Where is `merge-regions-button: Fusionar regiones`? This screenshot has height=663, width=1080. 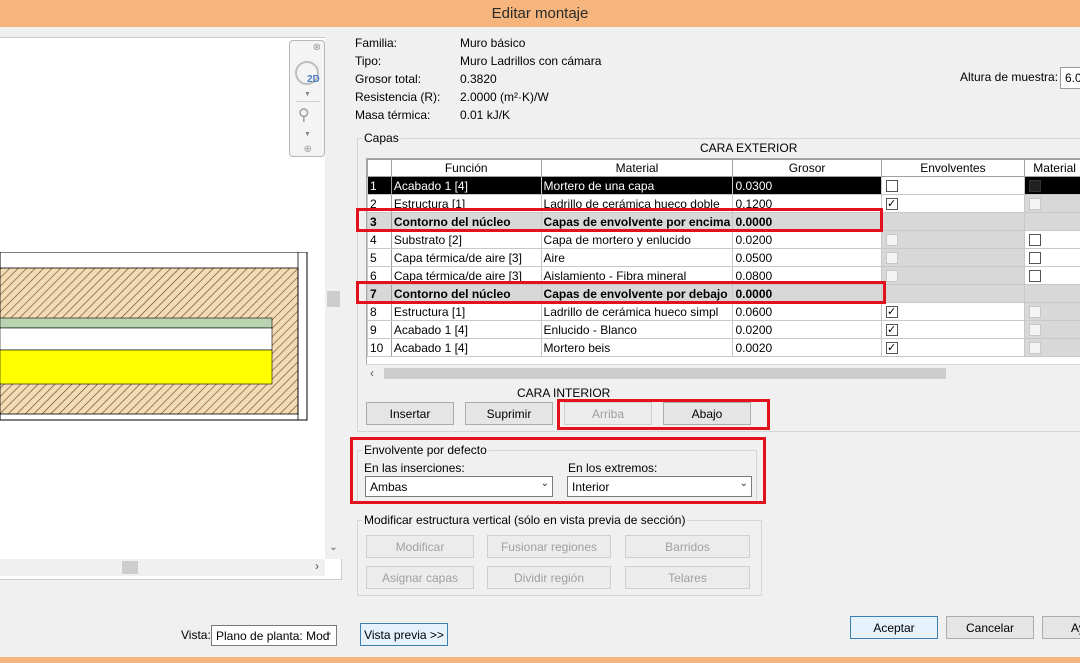 merge-regions-button: Fusionar regiones is located at coordinates (549, 546).